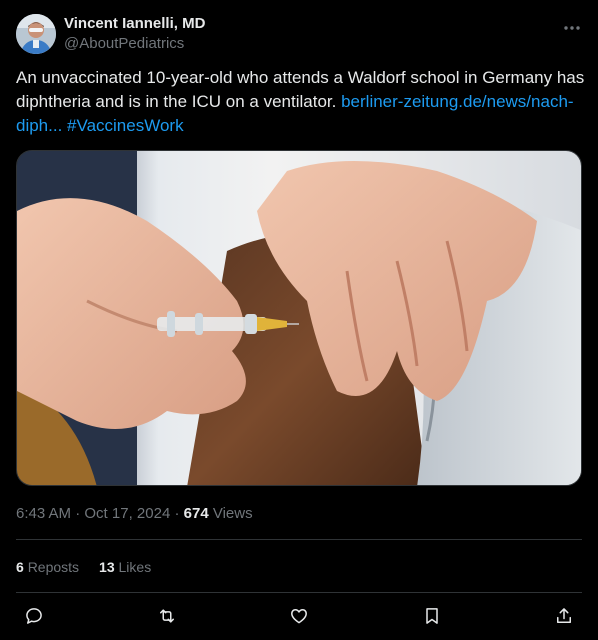 The image size is (598, 640). I want to click on tweet-header: Vincent Iannelli, MD @AboutPediatrics, so click(301, 34).